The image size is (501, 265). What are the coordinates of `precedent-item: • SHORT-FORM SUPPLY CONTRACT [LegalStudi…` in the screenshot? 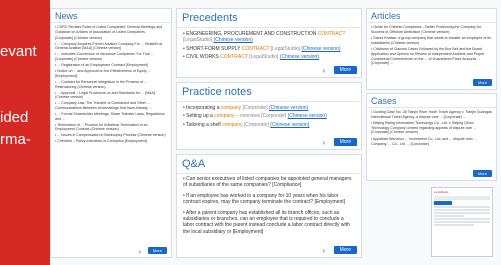 It's located at (269, 49).